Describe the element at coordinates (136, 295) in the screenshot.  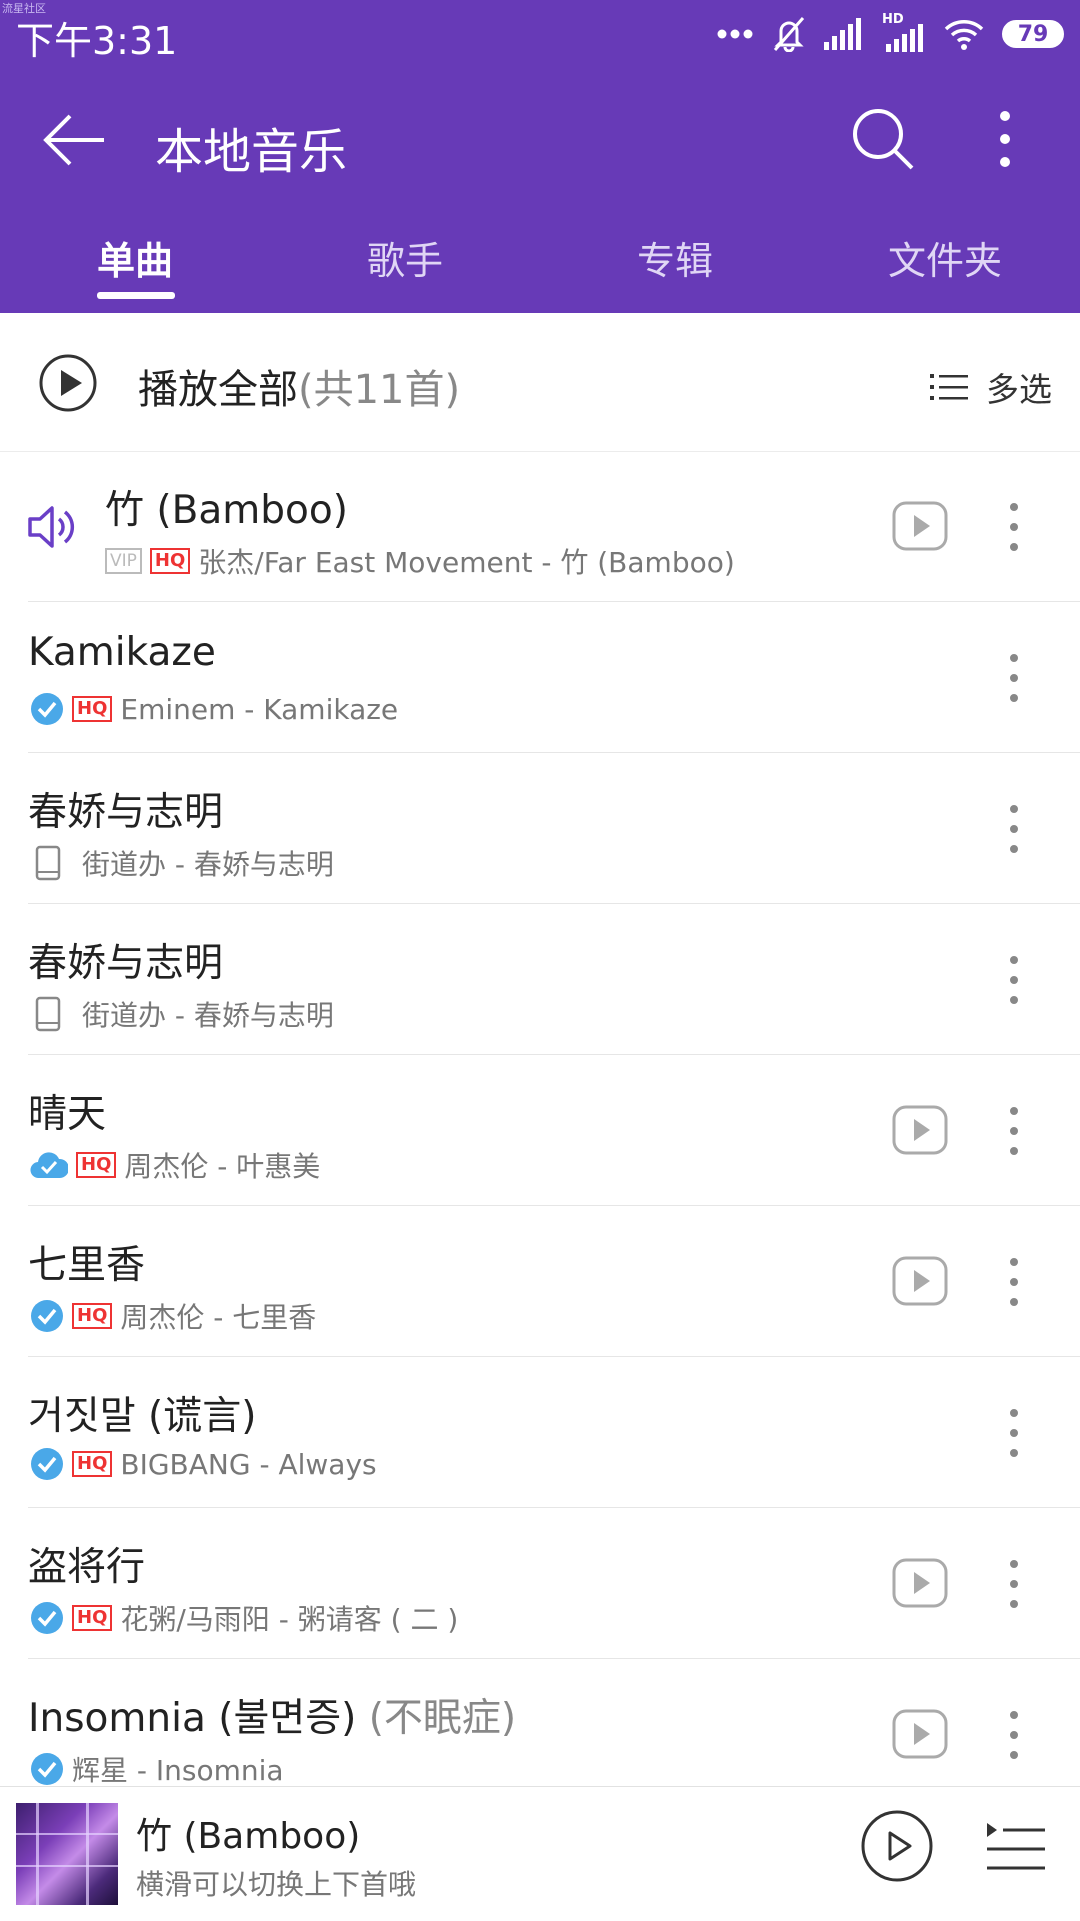
I see `tab-indicator` at that location.